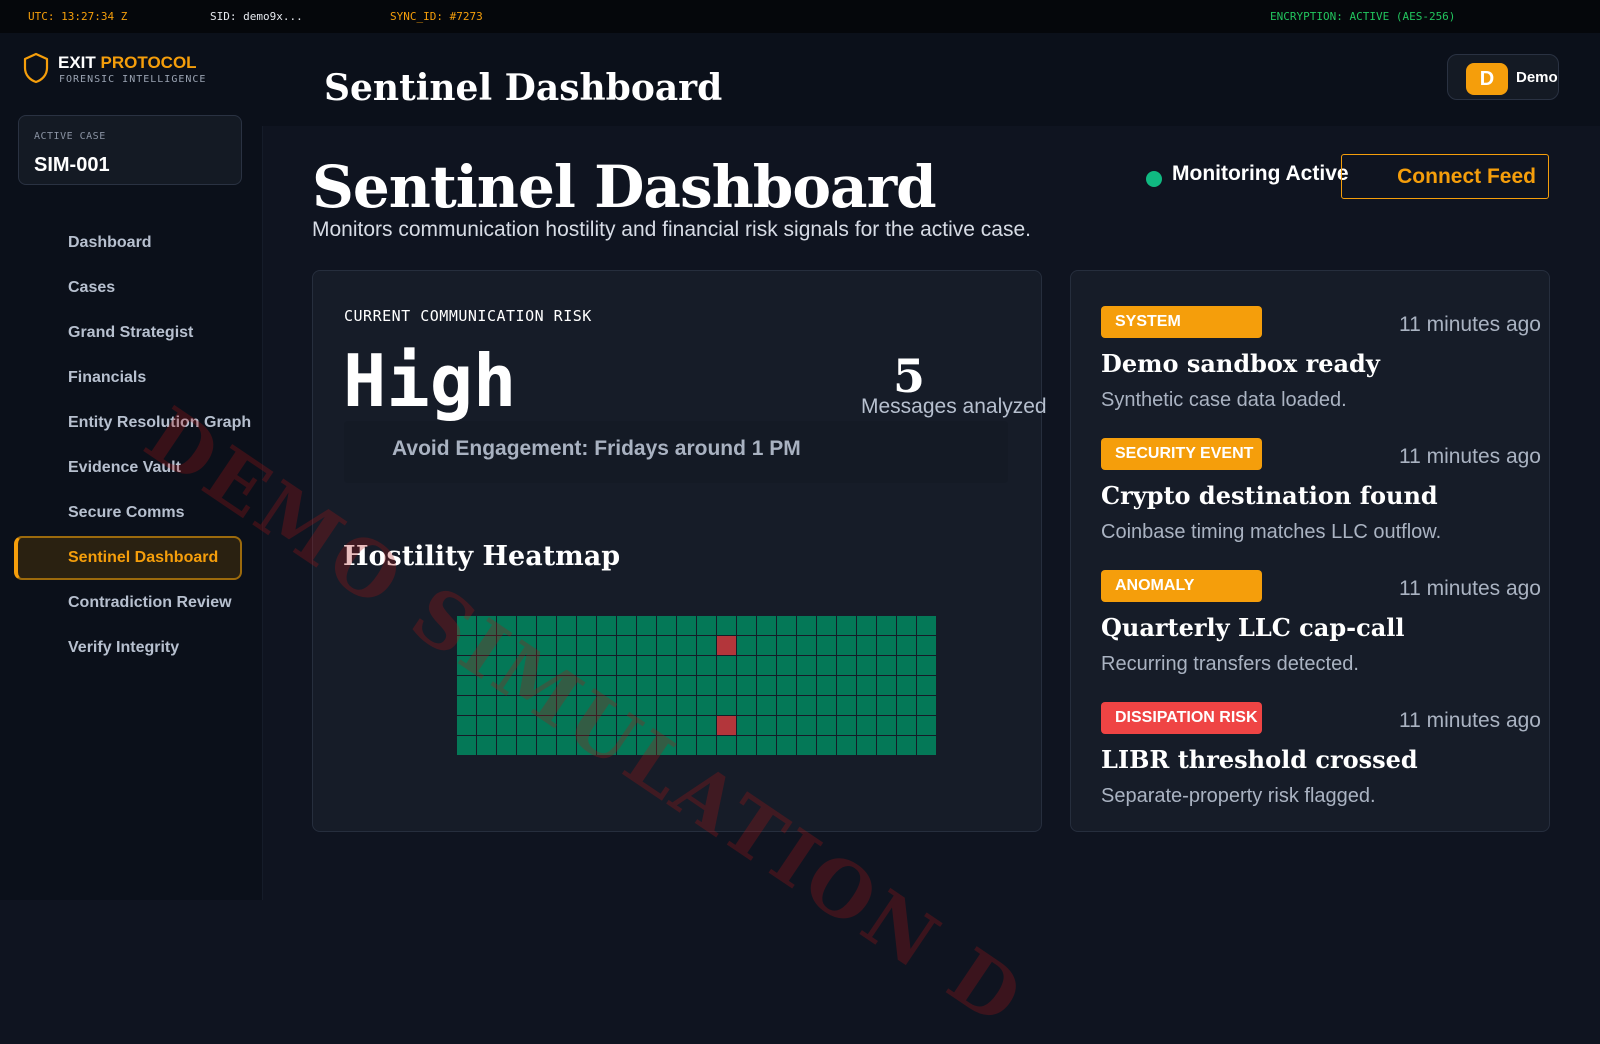 Image resolution: width=1600 pixels, height=1044 pixels. What do you see at coordinates (128, 333) in the screenshot?
I see `sidebar-item-grand-strategist: Grand Strategist` at bounding box center [128, 333].